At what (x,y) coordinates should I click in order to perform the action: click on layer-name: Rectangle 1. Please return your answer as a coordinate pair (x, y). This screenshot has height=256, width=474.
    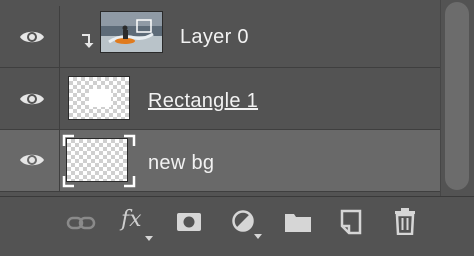
    Looking at the image, I should click on (203, 101).